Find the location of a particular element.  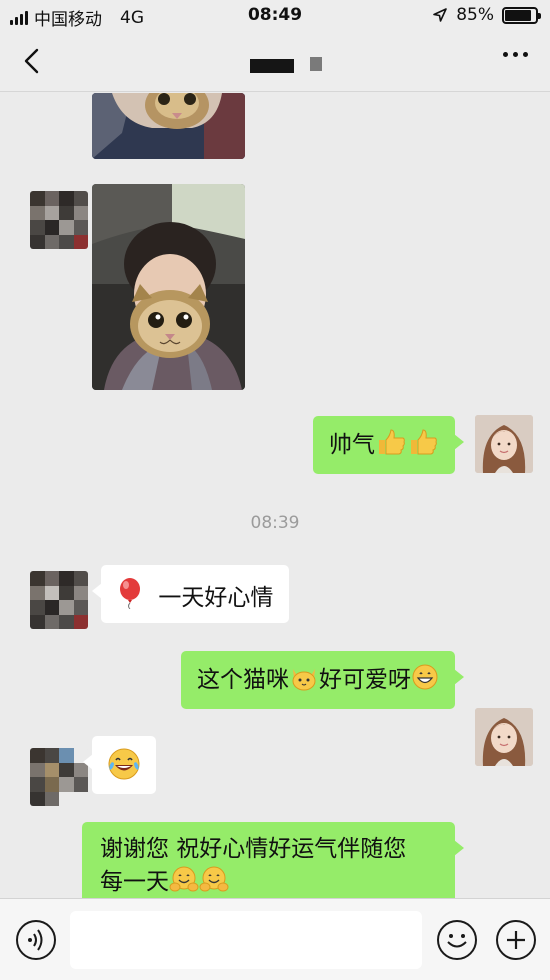

message-timestamp: 08:39 is located at coordinates (275, 523).